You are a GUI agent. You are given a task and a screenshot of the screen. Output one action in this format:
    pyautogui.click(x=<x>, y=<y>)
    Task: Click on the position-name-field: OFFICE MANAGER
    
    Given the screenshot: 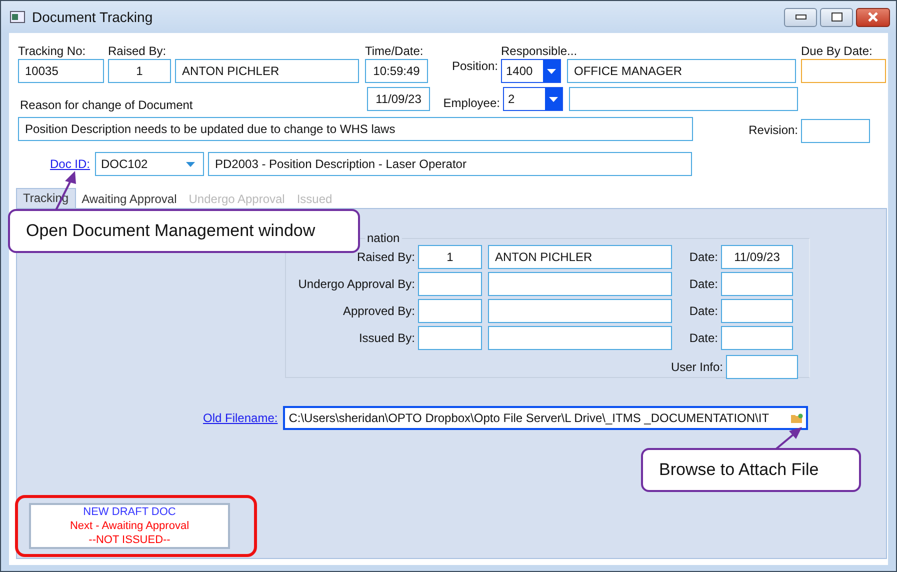 What is the action you would take?
    pyautogui.click(x=681, y=71)
    